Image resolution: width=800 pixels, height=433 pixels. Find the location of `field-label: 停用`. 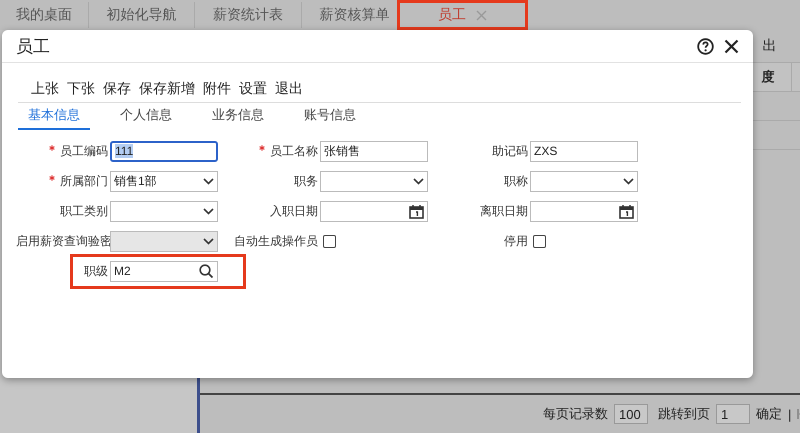

field-label: 停用 is located at coordinates (515, 241).